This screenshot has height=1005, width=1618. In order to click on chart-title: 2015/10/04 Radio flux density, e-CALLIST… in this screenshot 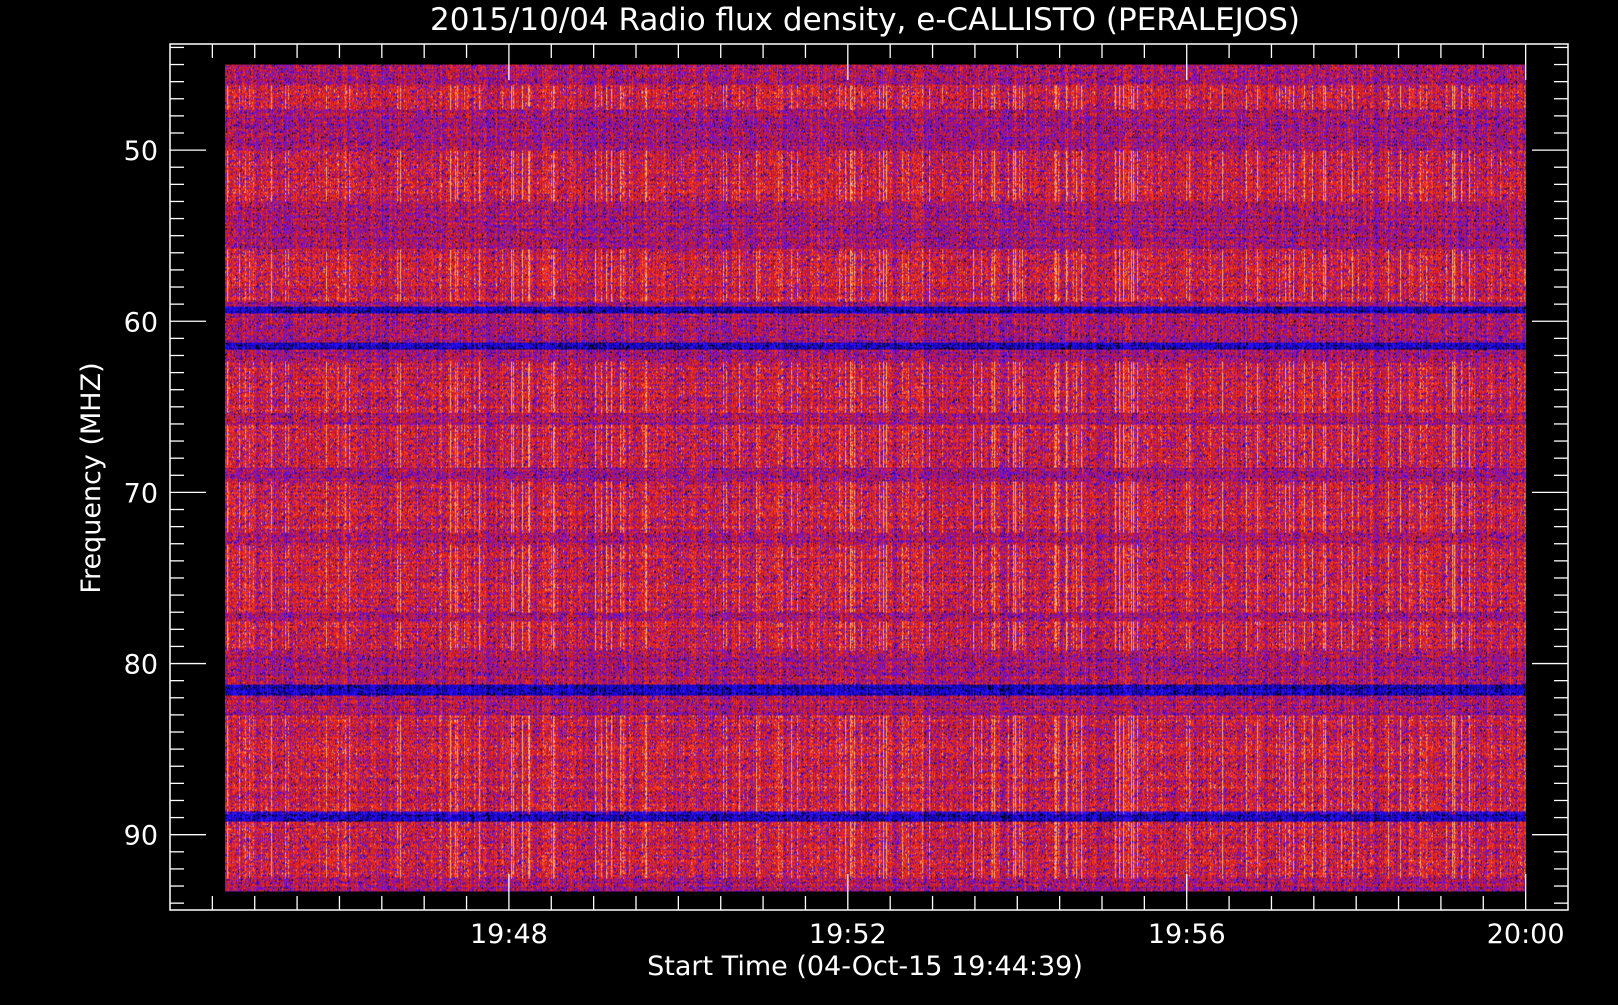, I will do `click(865, 20)`.